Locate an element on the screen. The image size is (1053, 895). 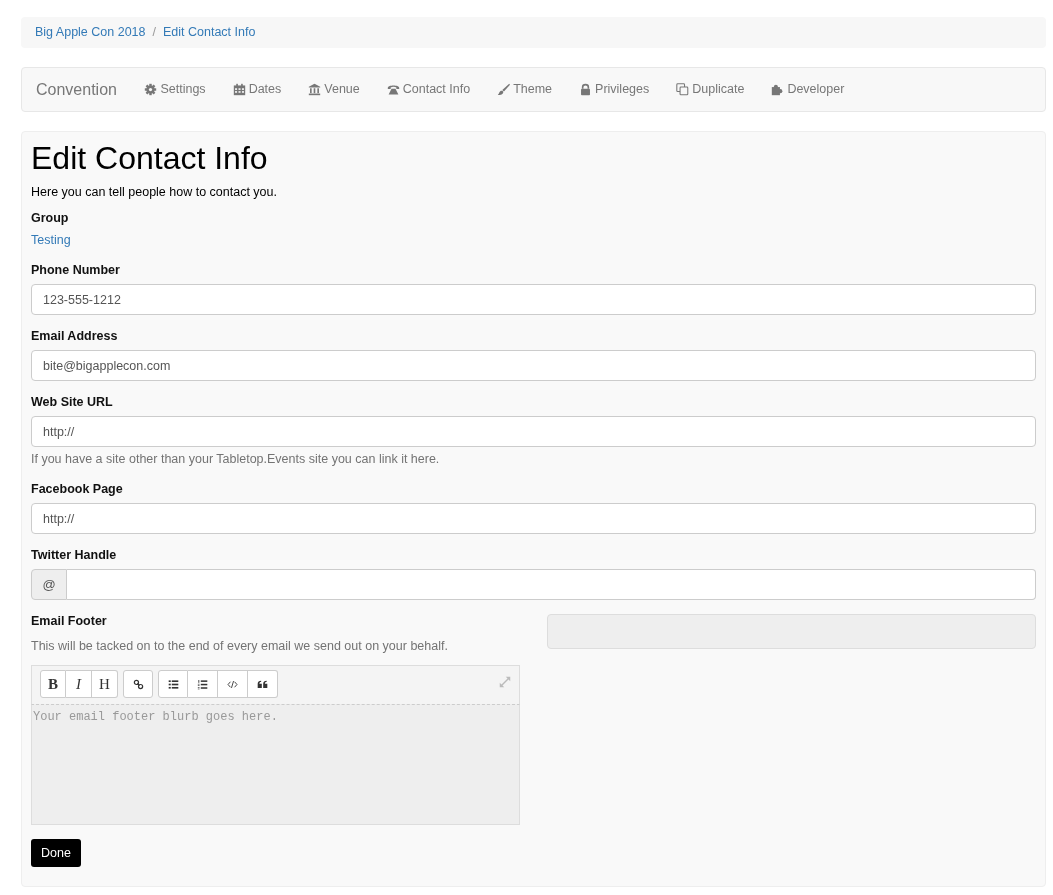
nav-link: Theme is located at coordinates (524, 89).